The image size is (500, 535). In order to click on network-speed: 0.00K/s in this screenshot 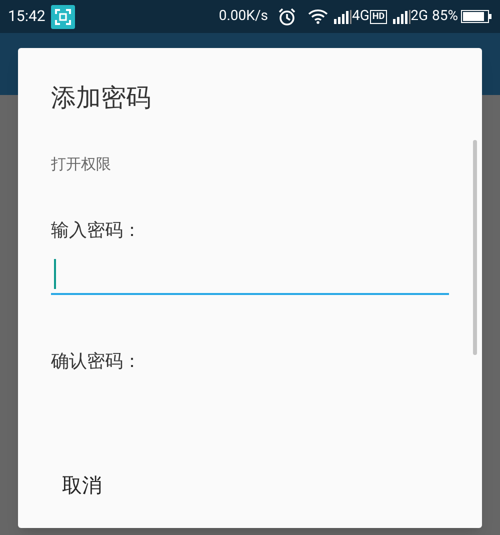, I will do `click(243, 16)`.